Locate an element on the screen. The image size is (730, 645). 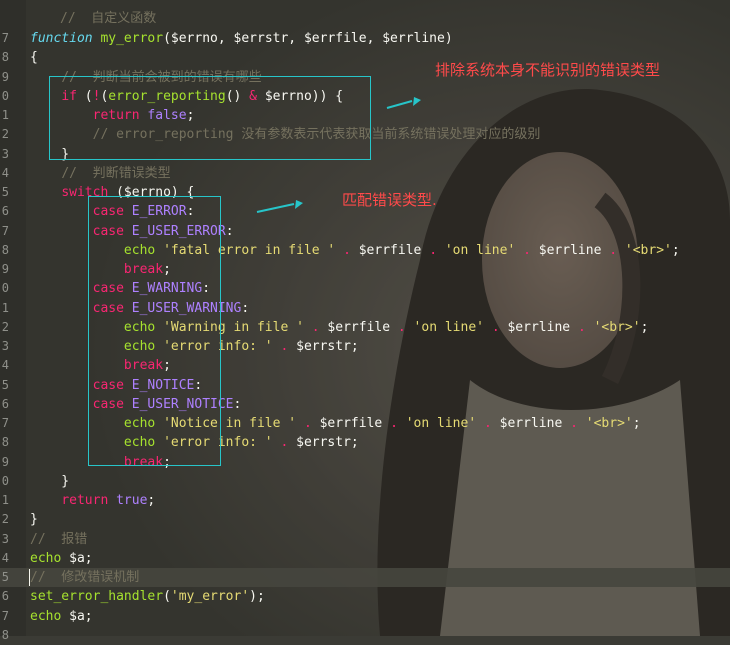
token-var: { is located at coordinates (34, 58).